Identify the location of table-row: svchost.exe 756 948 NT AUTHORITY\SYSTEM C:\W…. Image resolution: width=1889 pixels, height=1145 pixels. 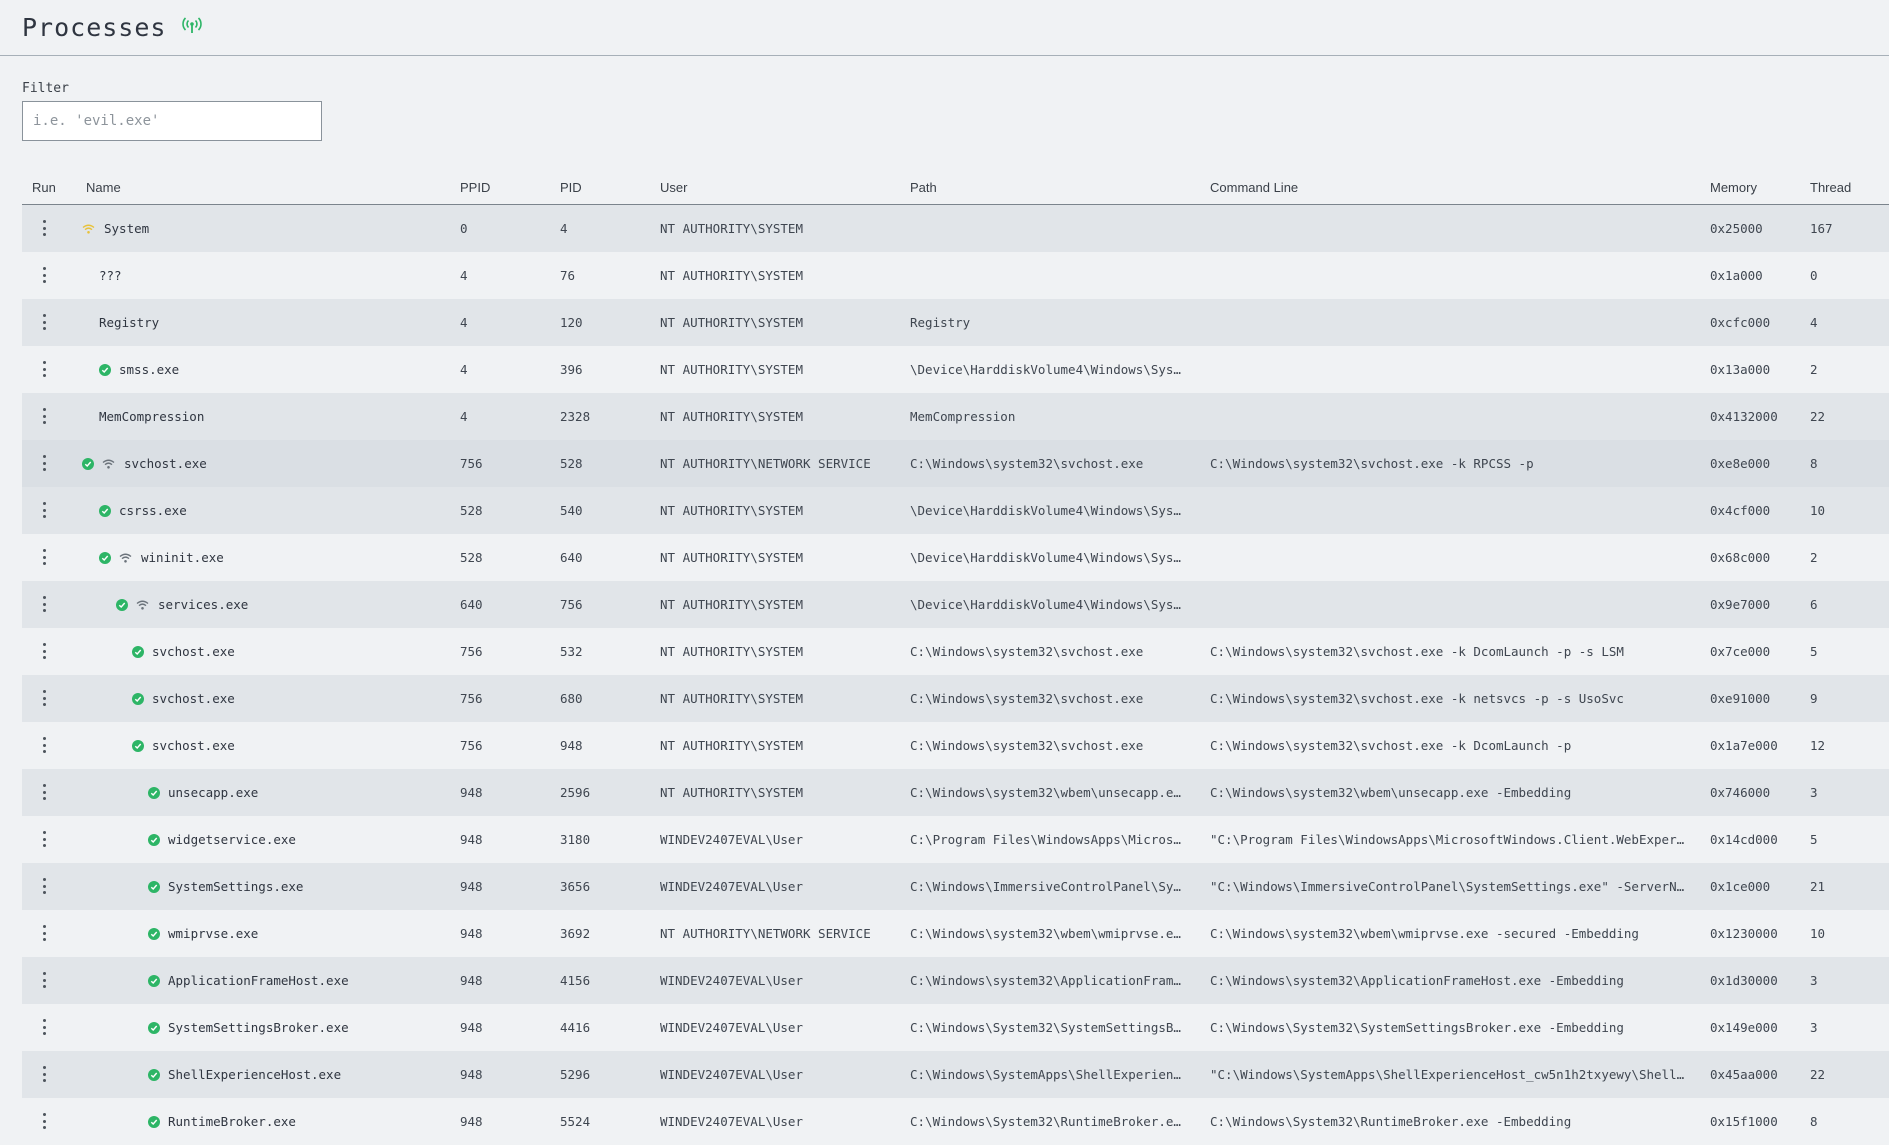
(955, 745).